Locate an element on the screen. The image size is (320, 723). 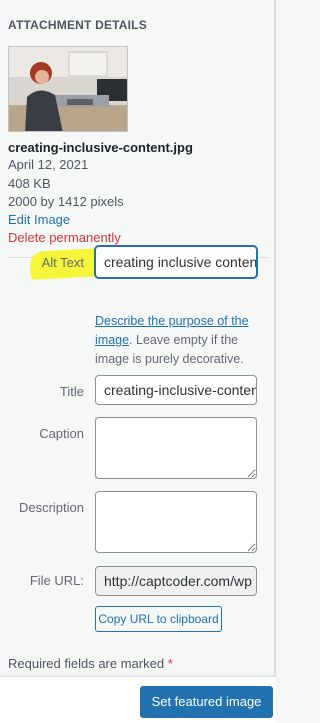
file-url-label: File URL: is located at coordinates (56, 580).